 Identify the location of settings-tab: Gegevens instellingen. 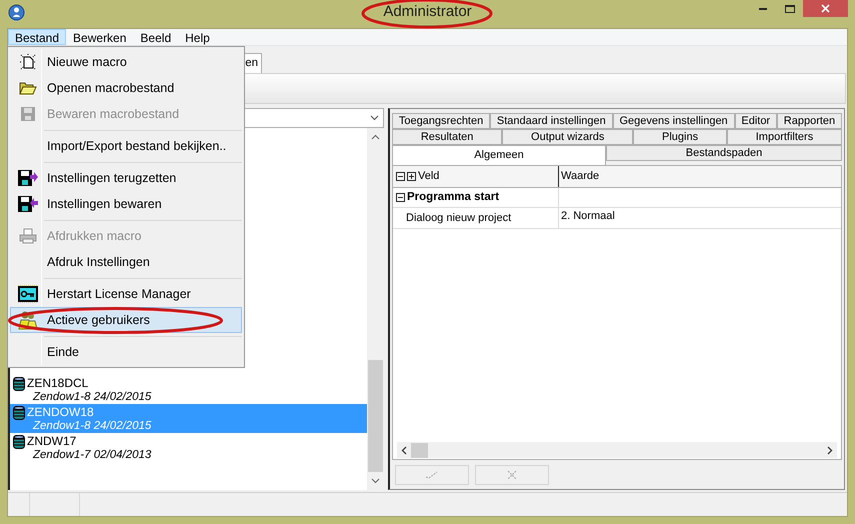
(673, 121).